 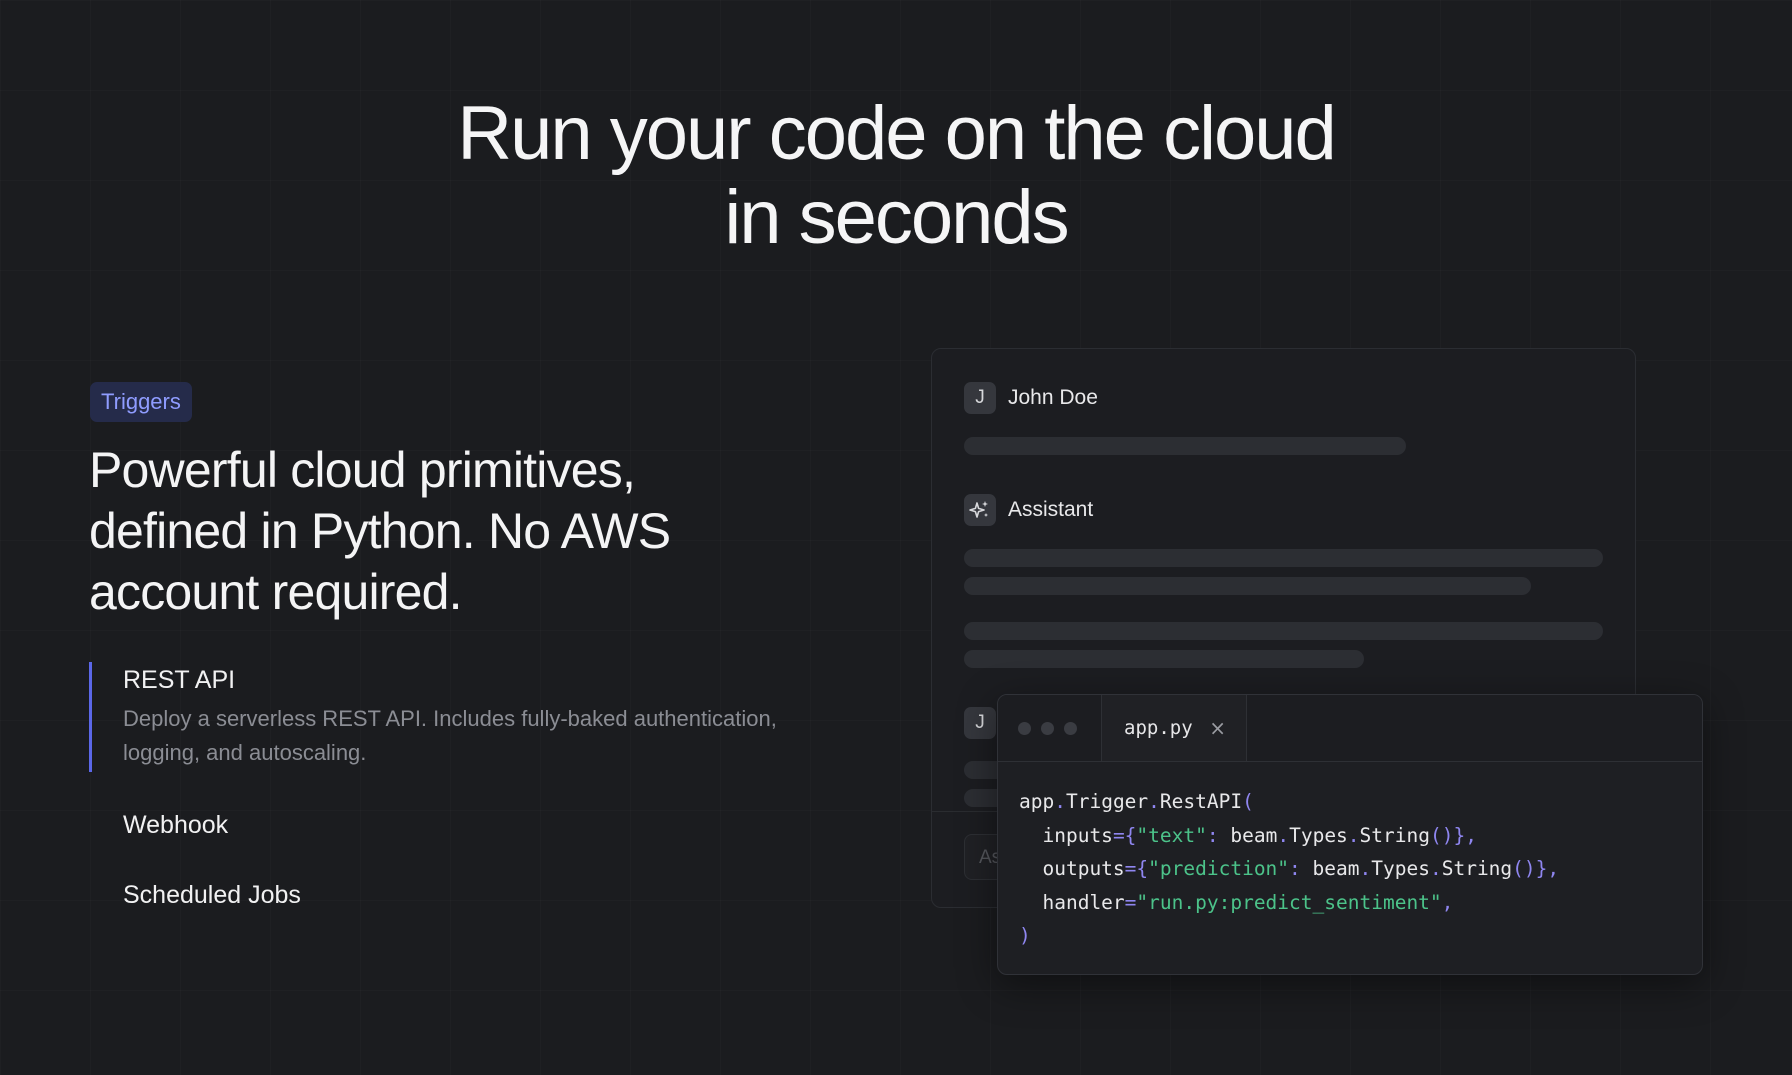 What do you see at coordinates (1217, 728) in the screenshot?
I see `close-icon: ×` at bounding box center [1217, 728].